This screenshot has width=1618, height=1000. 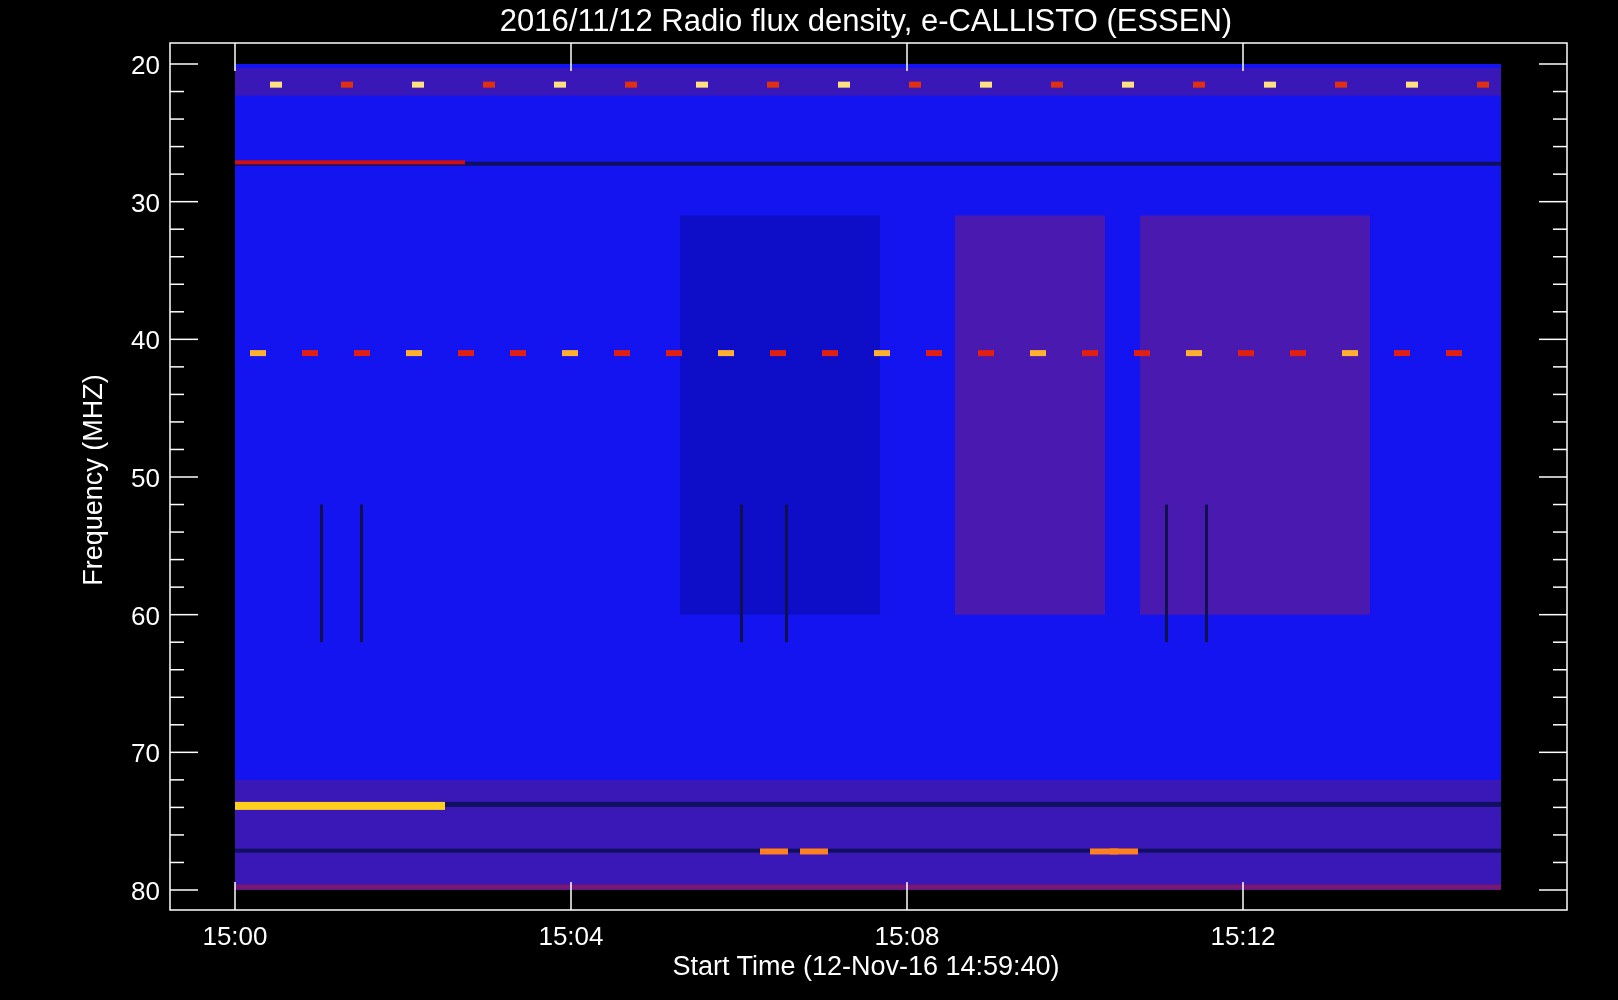 I want to click on y-tick-label: 50, so click(x=145, y=478).